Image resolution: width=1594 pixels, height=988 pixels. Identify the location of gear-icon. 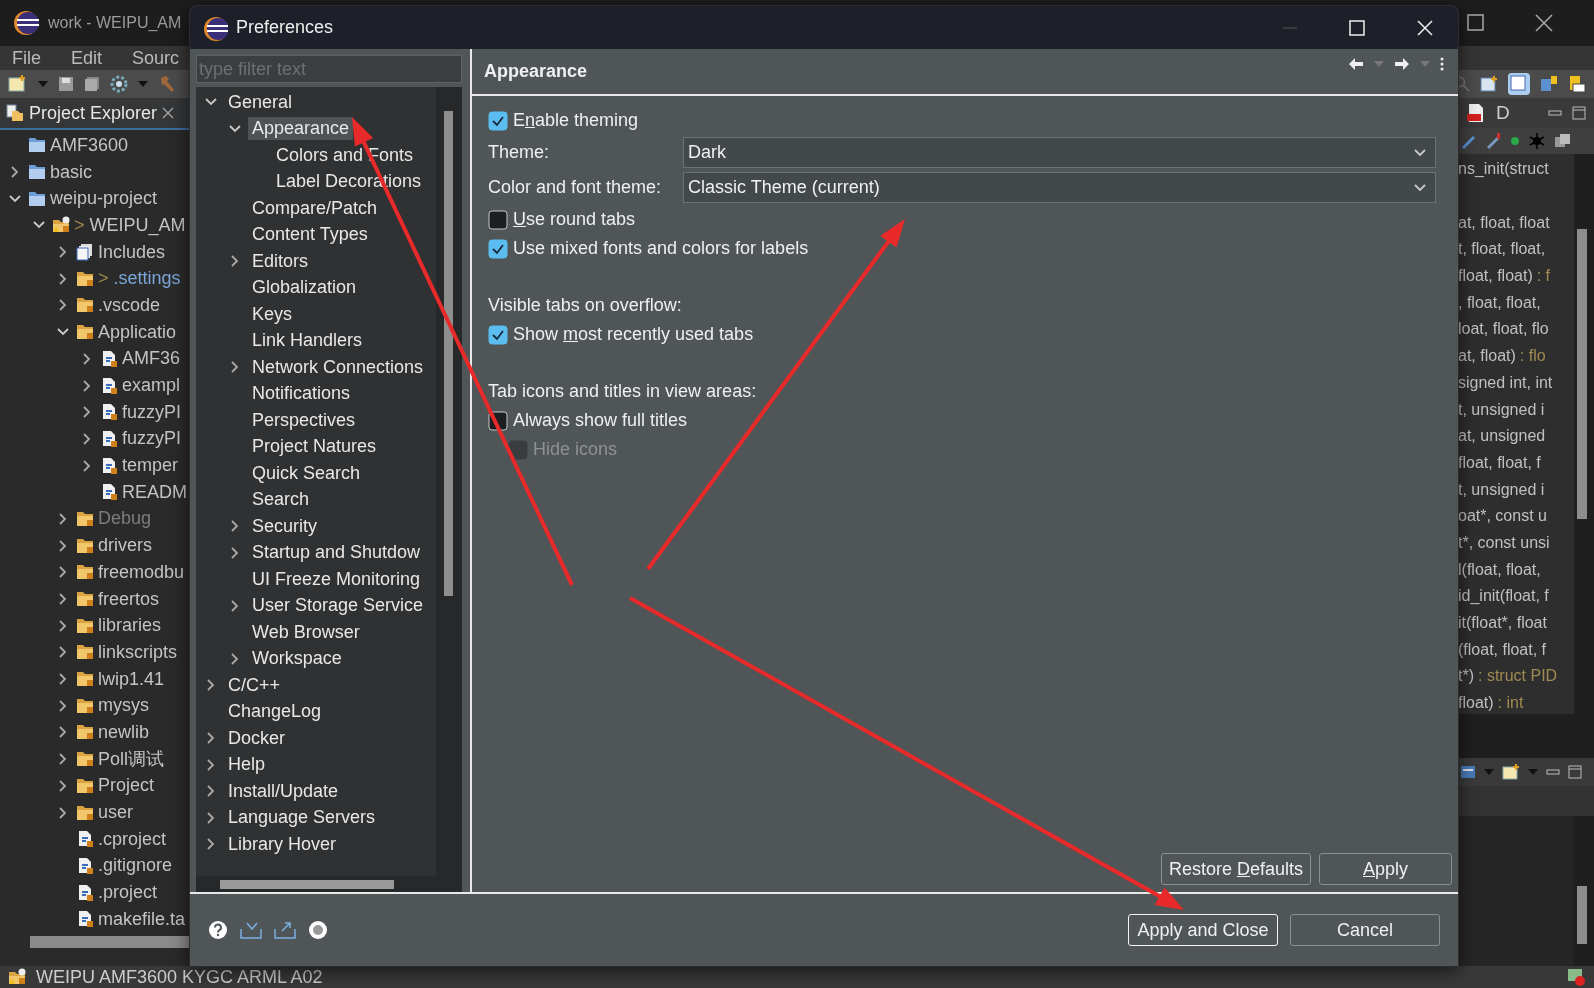
(119, 84).